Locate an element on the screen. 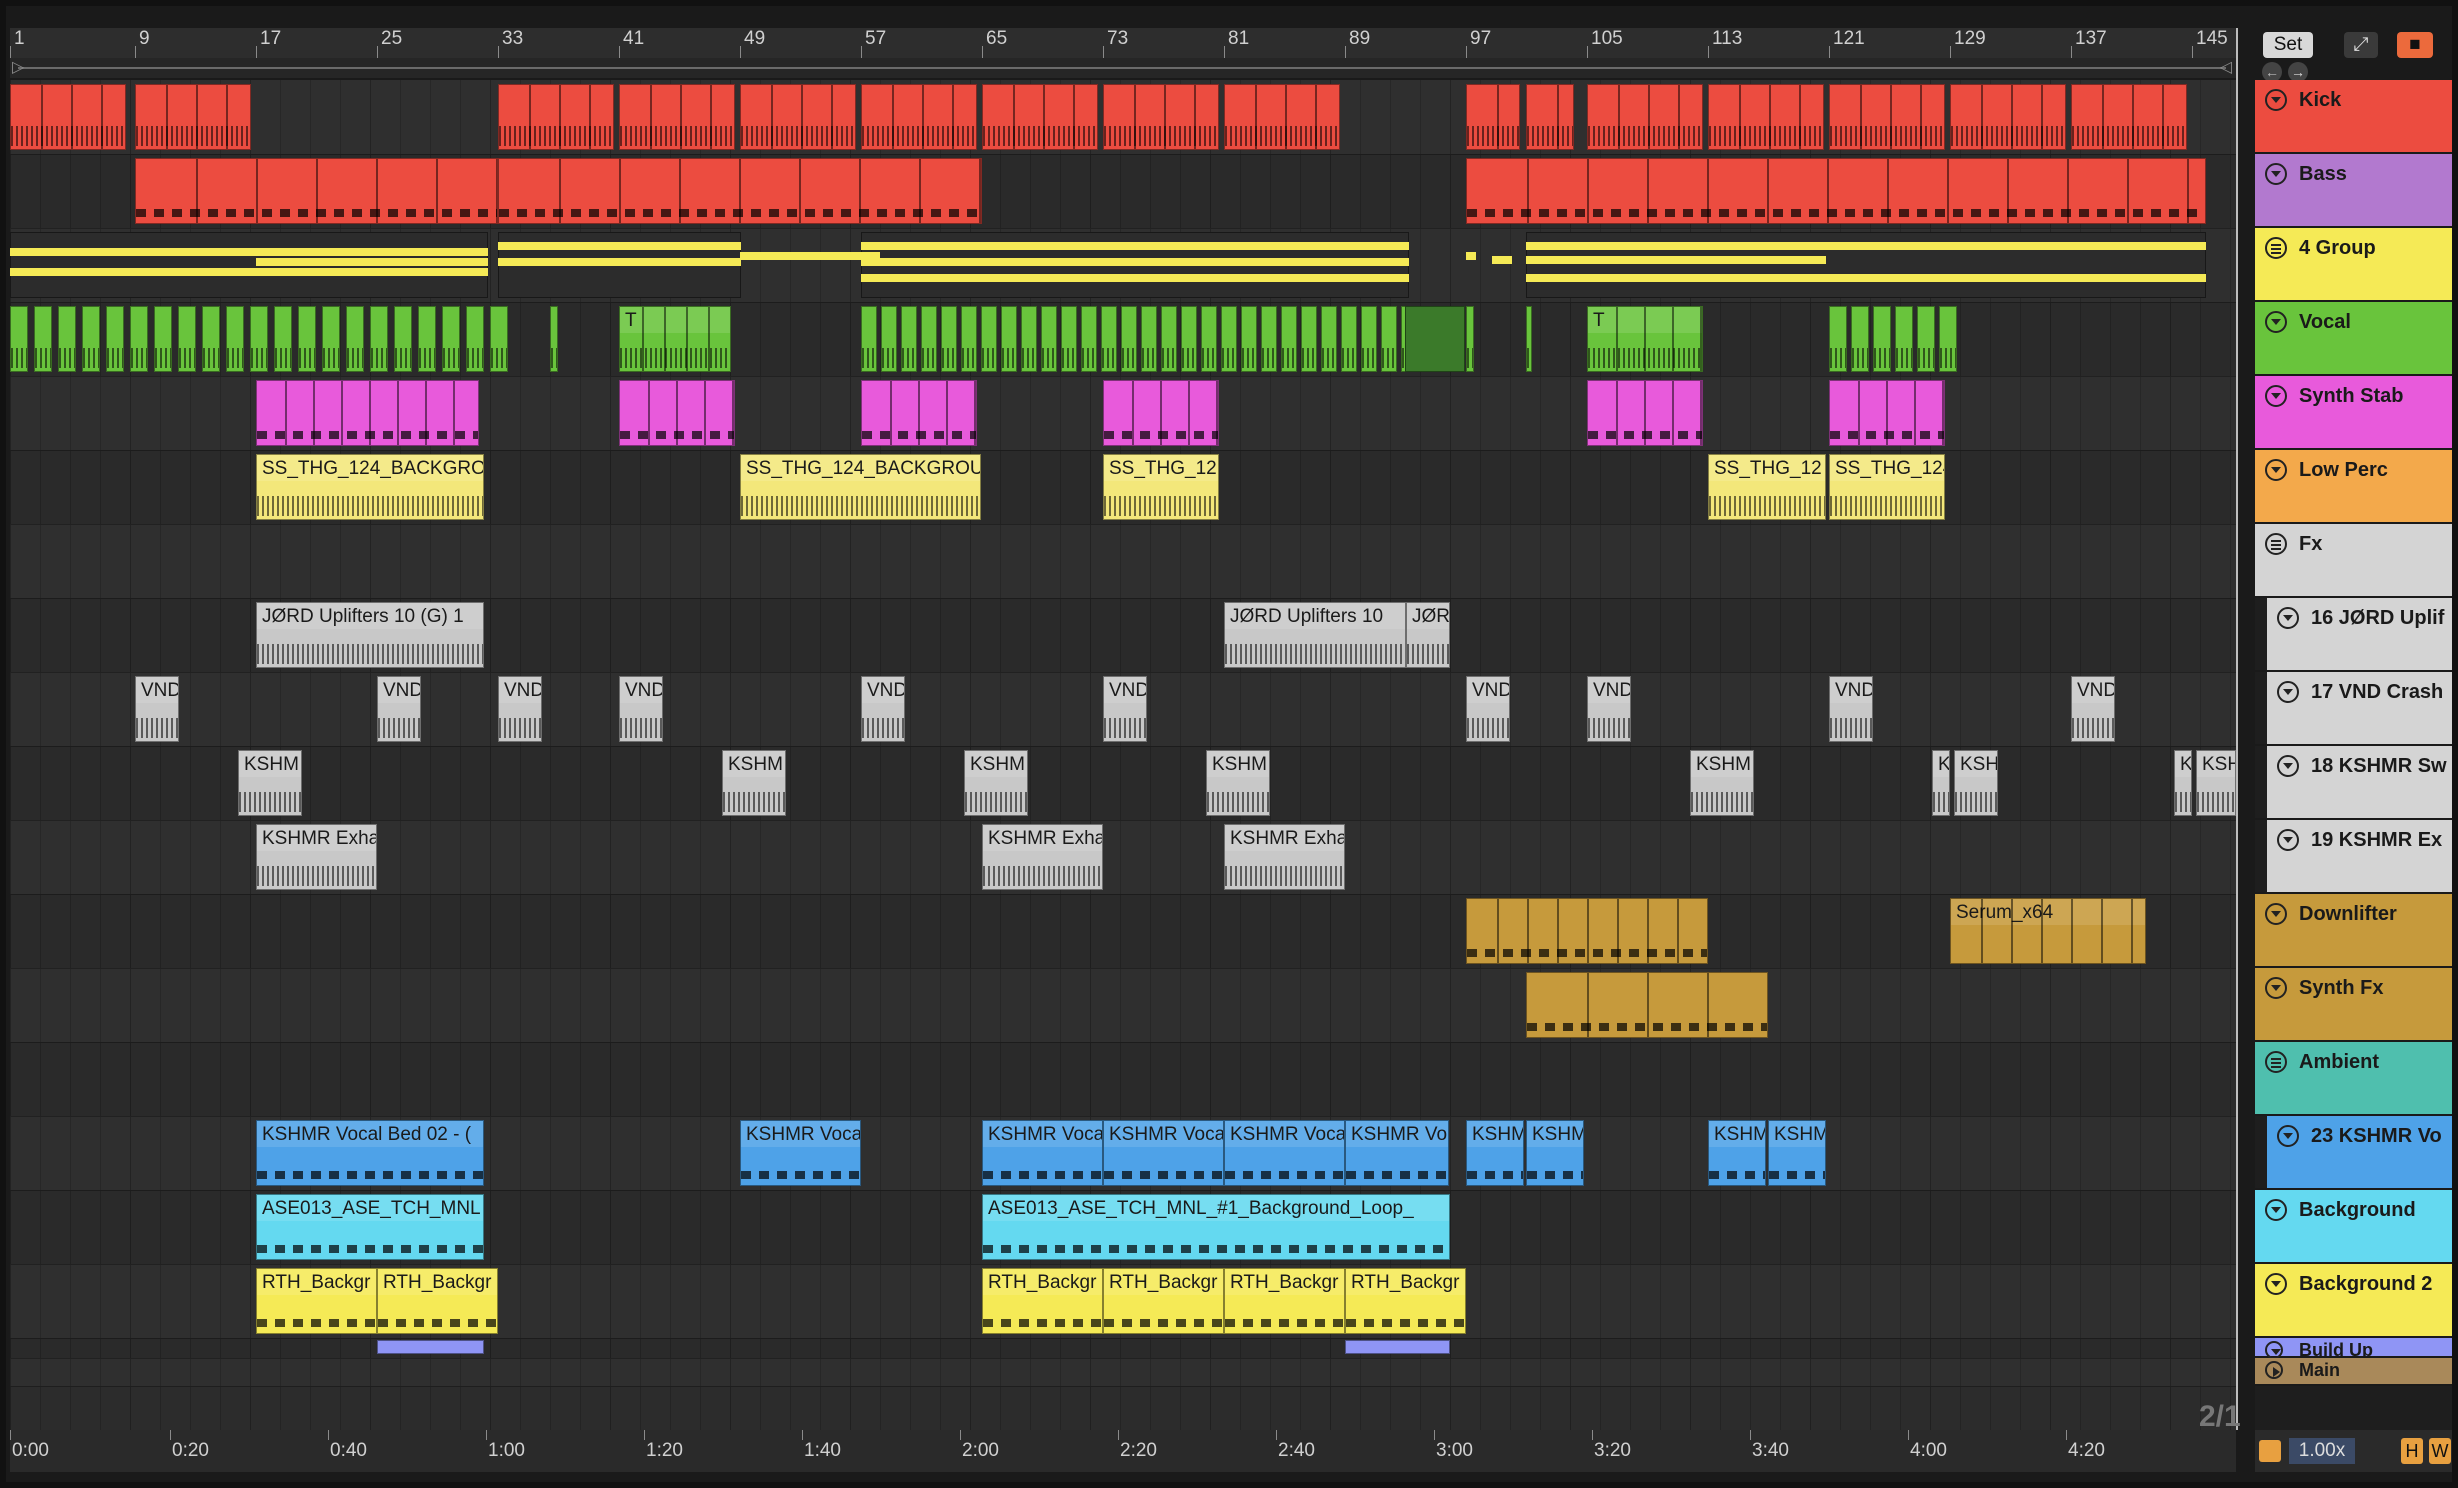 This screenshot has height=1488, width=2458. track-header-fx: Fx is located at coordinates (2356, 561).